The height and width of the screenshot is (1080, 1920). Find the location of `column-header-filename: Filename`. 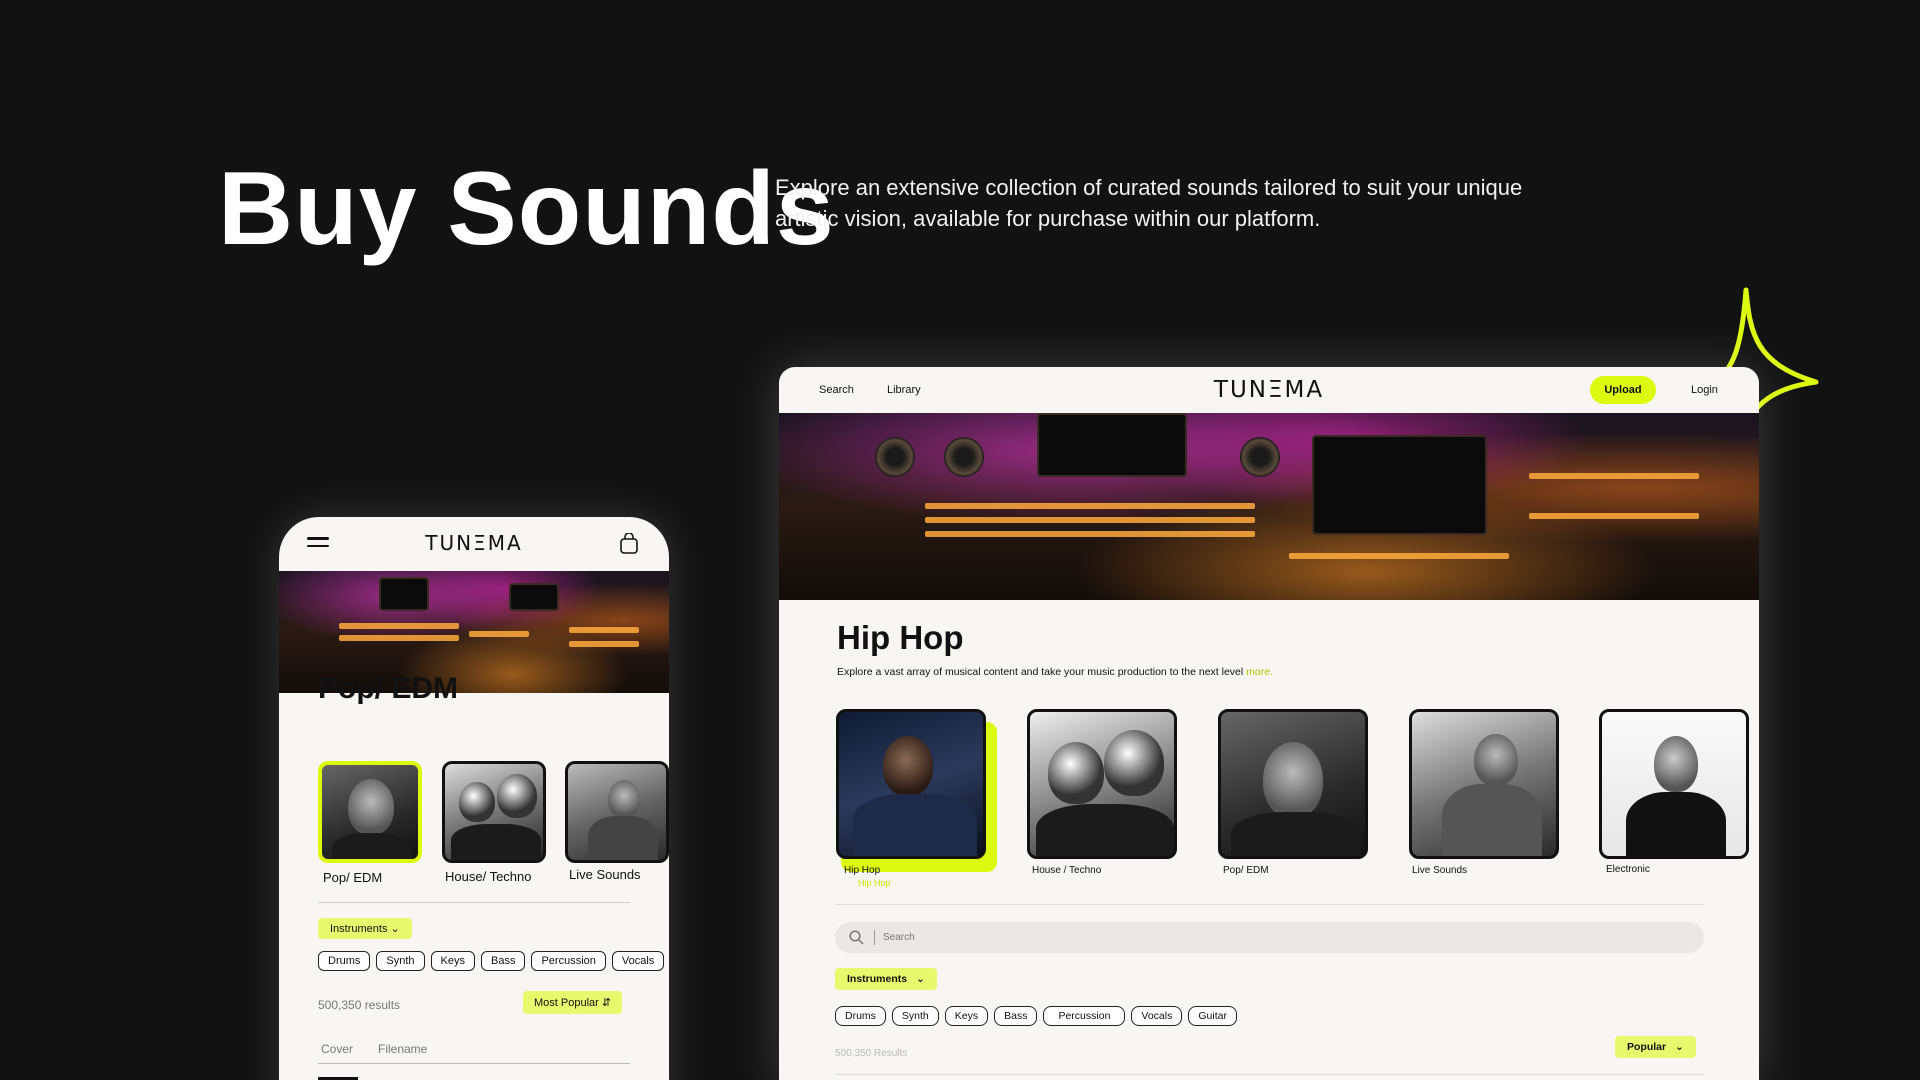

column-header-filename: Filename is located at coordinates (403, 1049).